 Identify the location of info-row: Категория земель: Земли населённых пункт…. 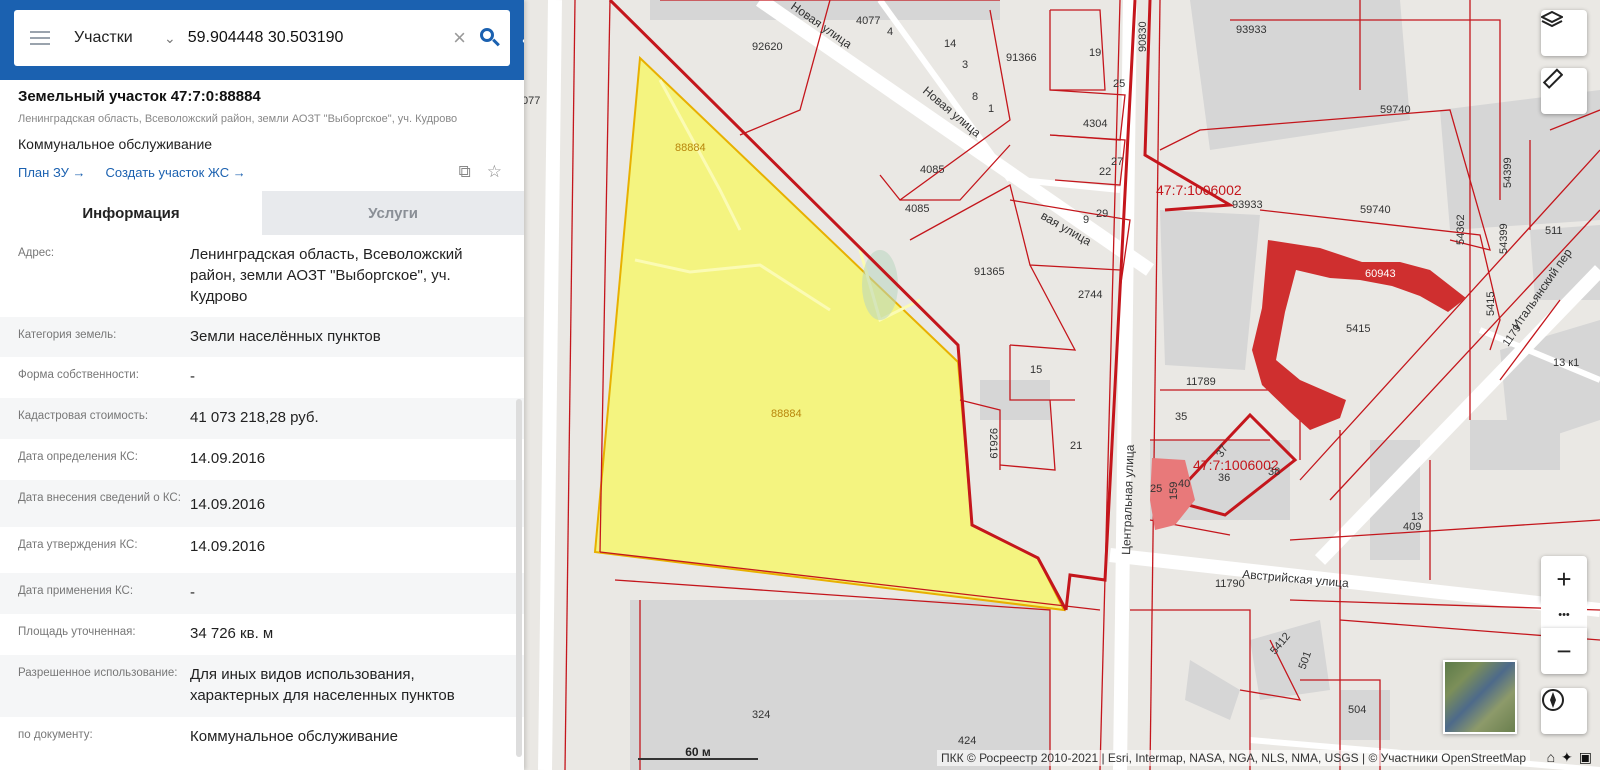
(262, 337).